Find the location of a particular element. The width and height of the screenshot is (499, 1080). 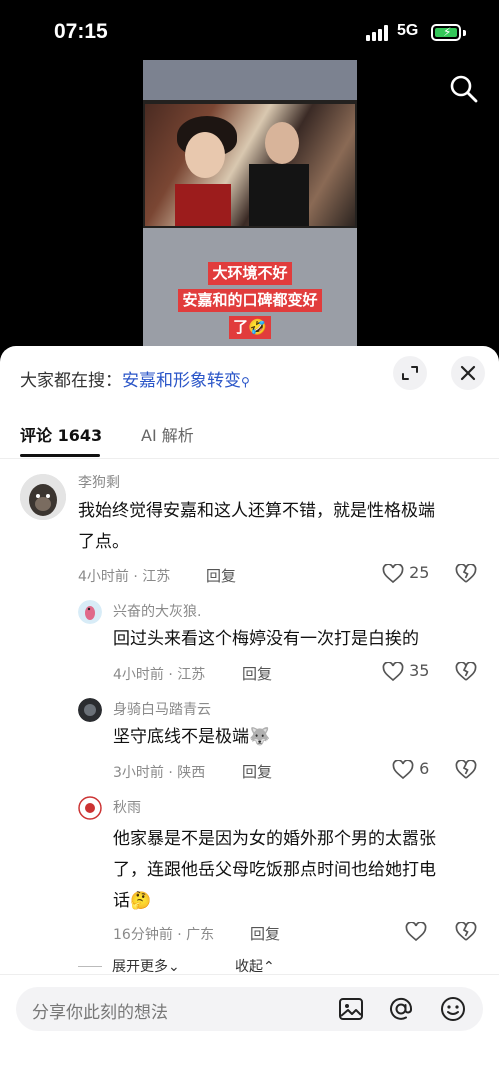

expand-button is located at coordinates (410, 373).